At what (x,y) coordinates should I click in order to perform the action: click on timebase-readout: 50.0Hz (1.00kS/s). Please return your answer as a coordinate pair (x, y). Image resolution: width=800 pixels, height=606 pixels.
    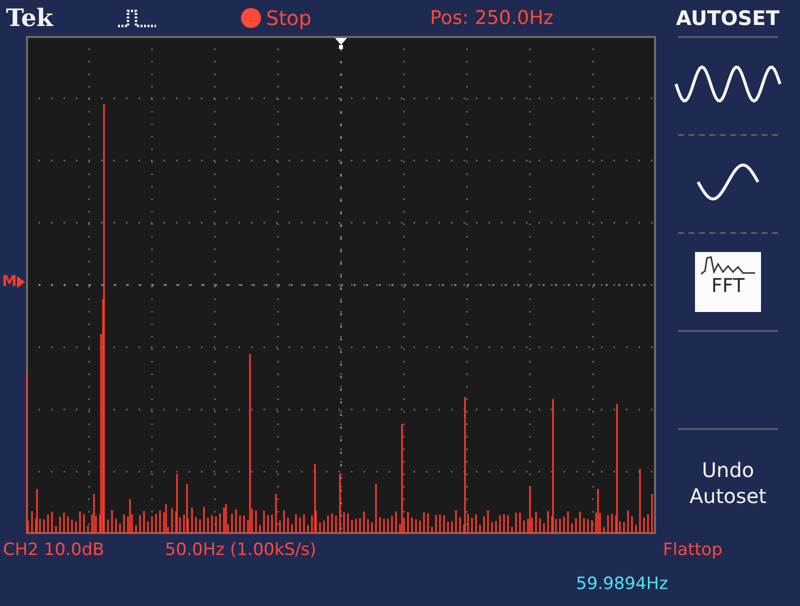
    Looking at the image, I should click on (241, 550).